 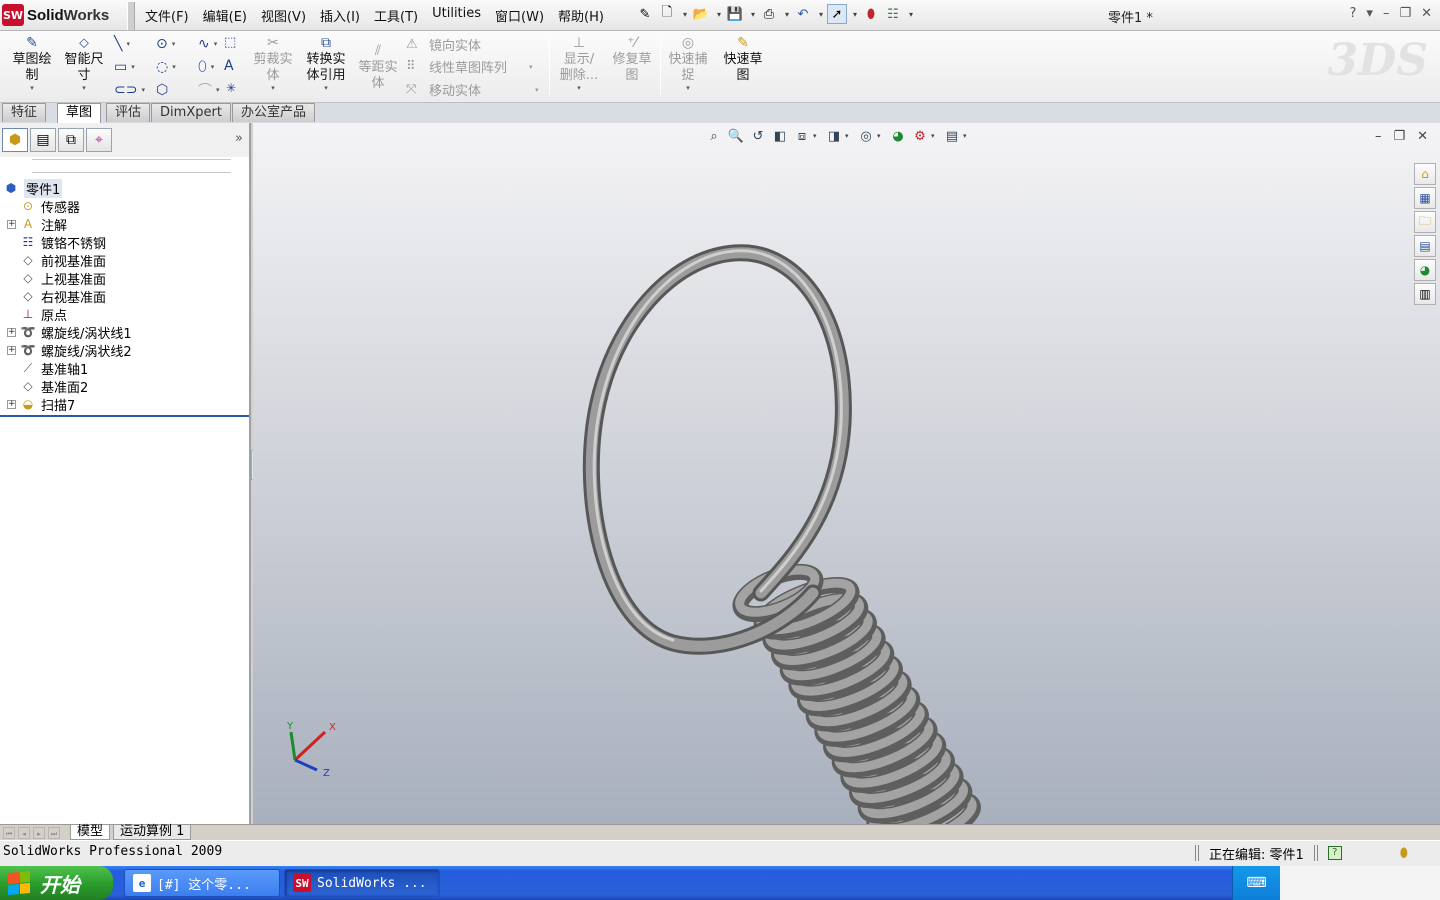 I want to click on tree-filter-bar, so click(x=131, y=166).